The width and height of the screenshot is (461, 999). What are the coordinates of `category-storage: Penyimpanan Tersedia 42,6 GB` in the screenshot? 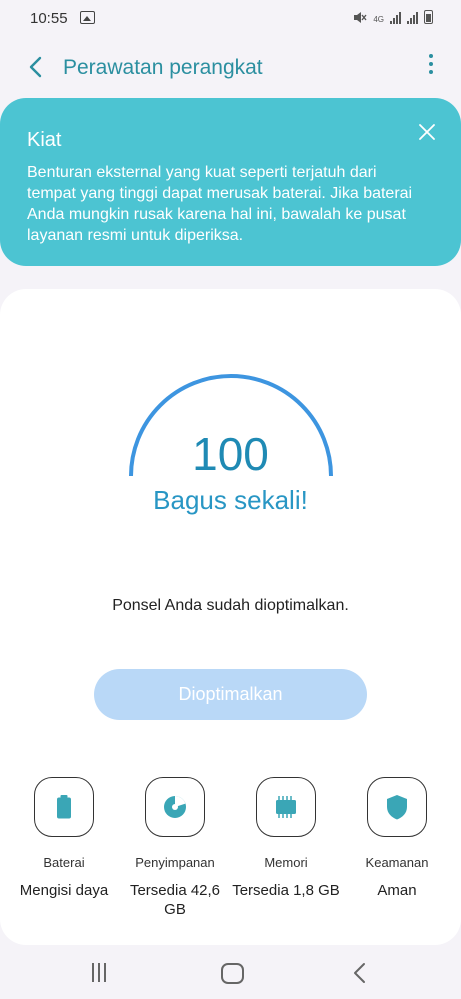 It's located at (175, 848).